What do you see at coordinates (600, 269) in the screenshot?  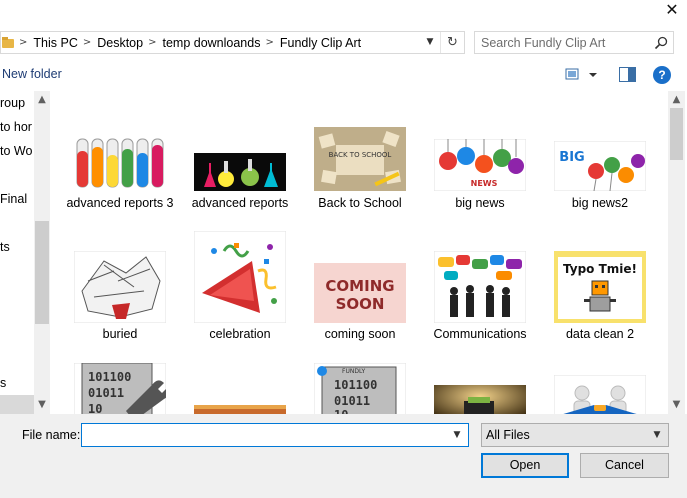 I see `image-text: Typo Tmie!` at bounding box center [600, 269].